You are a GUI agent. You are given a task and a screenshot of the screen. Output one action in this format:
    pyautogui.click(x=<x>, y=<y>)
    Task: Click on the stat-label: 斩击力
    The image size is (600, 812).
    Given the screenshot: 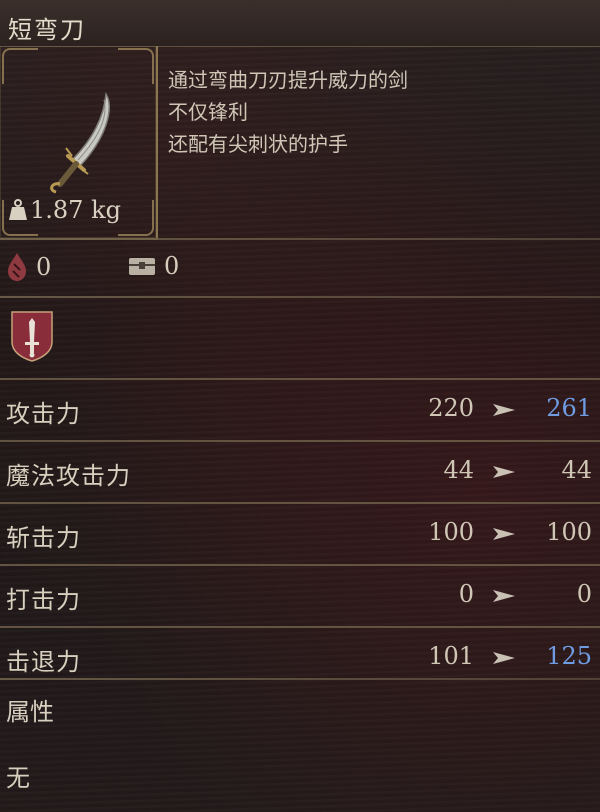 What is the action you would take?
    pyautogui.click(x=43, y=538)
    